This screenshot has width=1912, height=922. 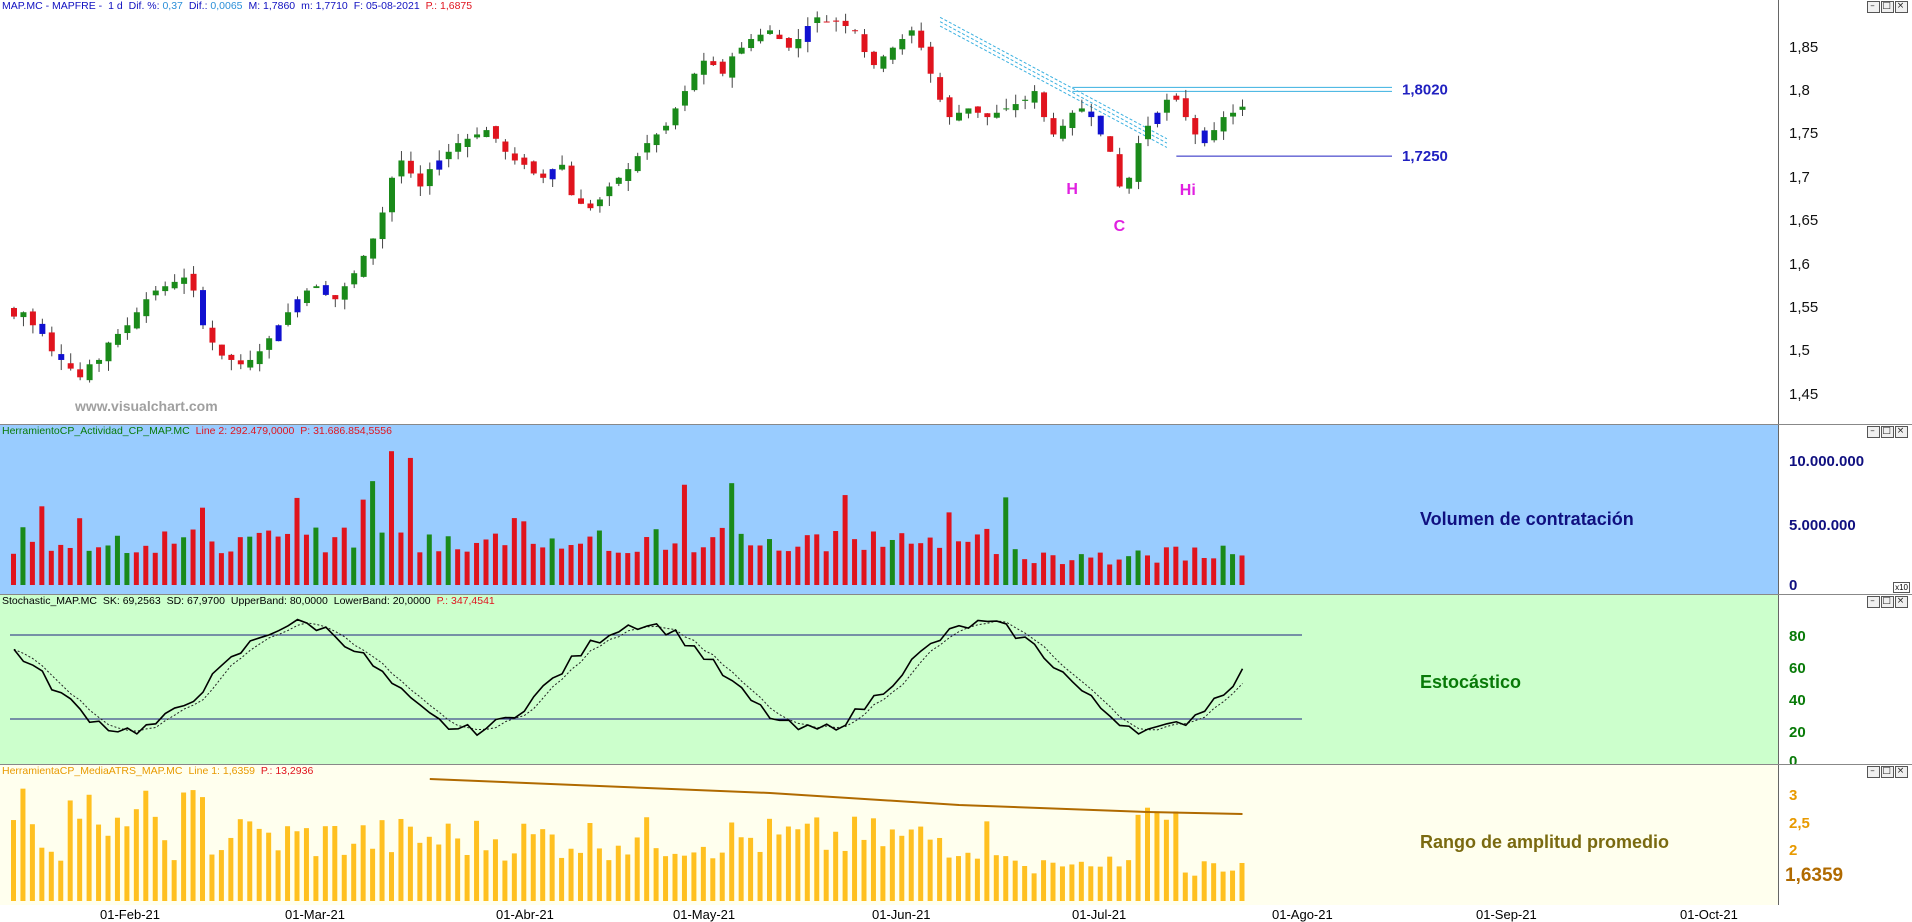 What do you see at coordinates (1845, 835) in the screenshot?
I see `atr-y-axis: 3 2,5 2 1,6359` at bounding box center [1845, 835].